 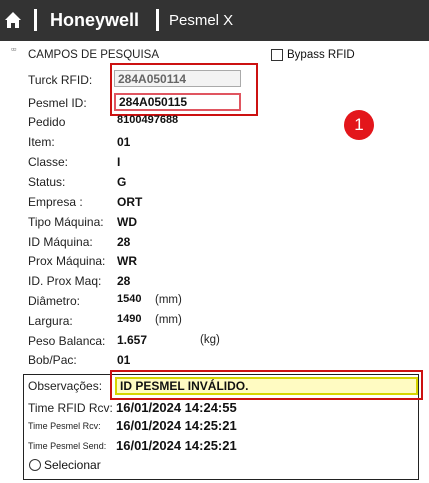 What do you see at coordinates (65, 386) in the screenshot?
I see `observacoes-label: Observações:` at bounding box center [65, 386].